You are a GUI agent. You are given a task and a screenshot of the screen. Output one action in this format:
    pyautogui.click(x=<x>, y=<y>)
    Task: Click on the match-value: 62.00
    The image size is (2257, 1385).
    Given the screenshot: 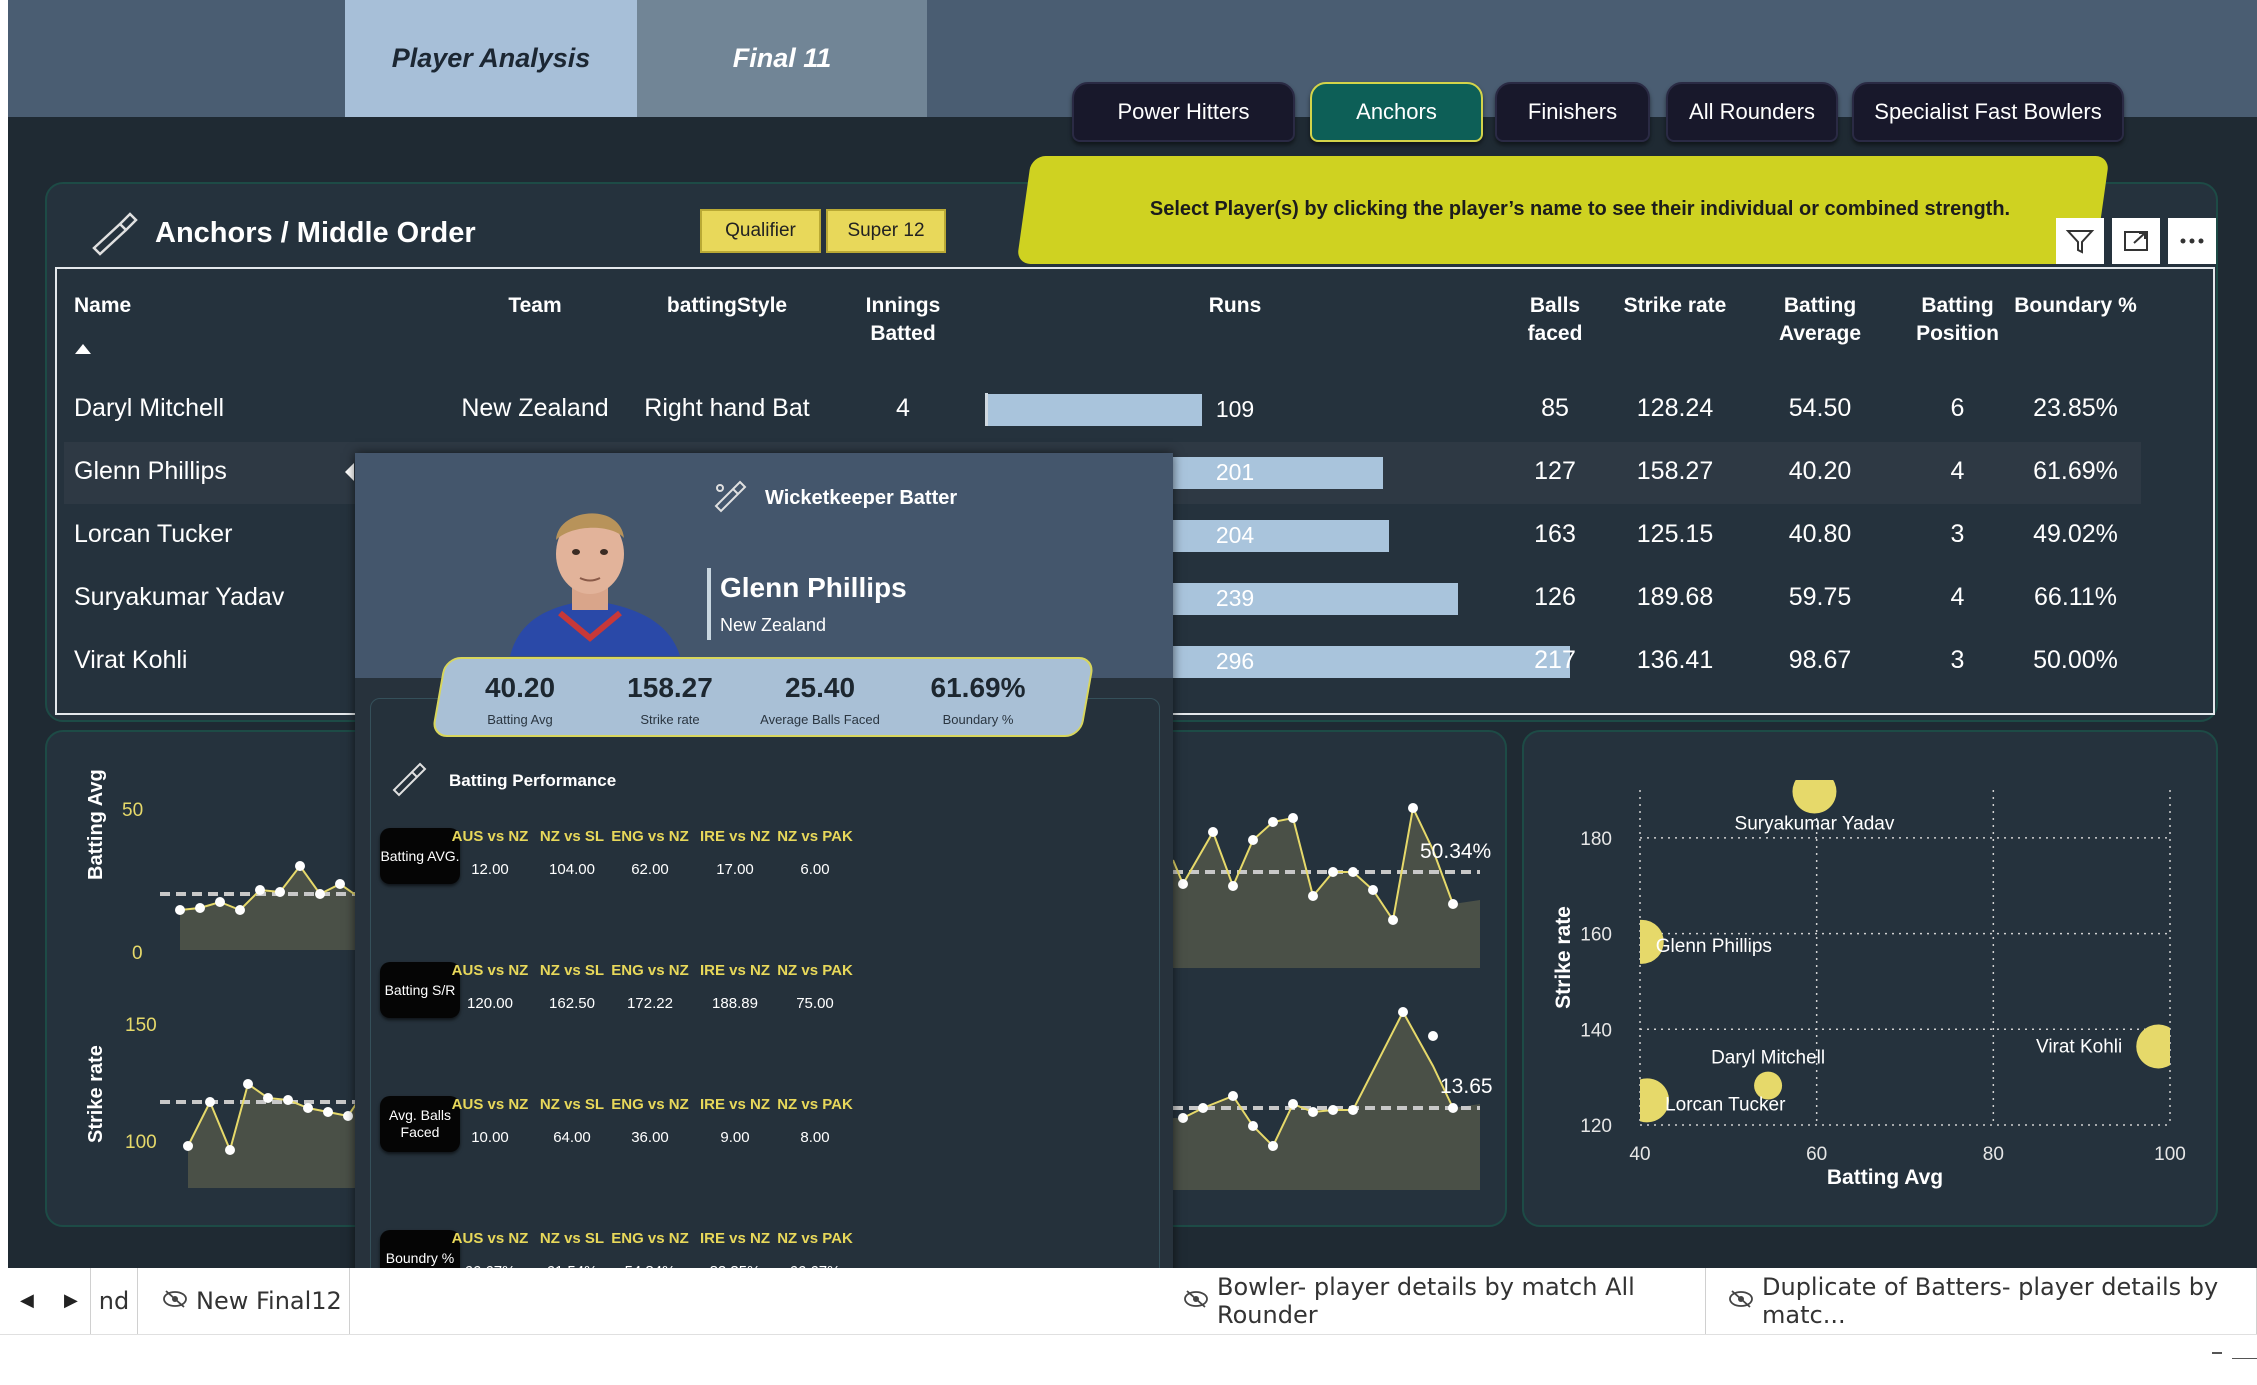 What is the action you would take?
    pyautogui.click(x=650, y=869)
    